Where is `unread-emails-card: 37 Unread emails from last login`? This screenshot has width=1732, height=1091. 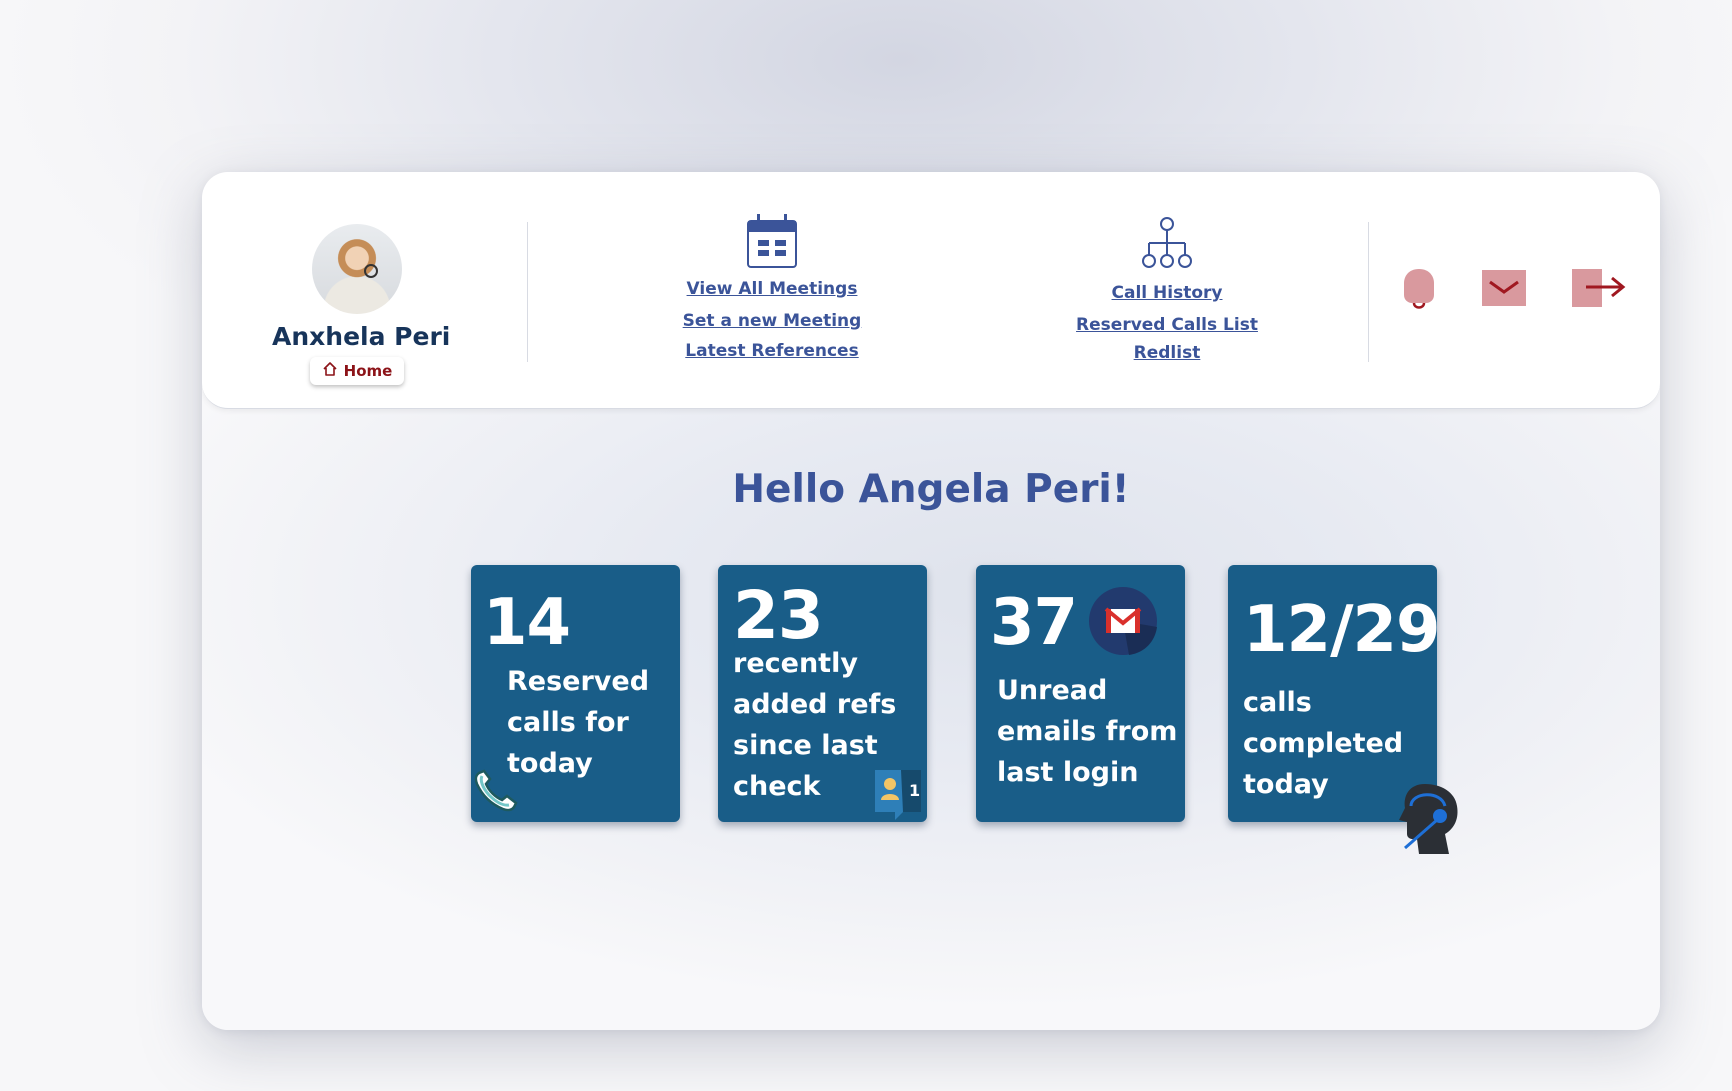 unread-emails-card: 37 Unread emails from last login is located at coordinates (1080, 693).